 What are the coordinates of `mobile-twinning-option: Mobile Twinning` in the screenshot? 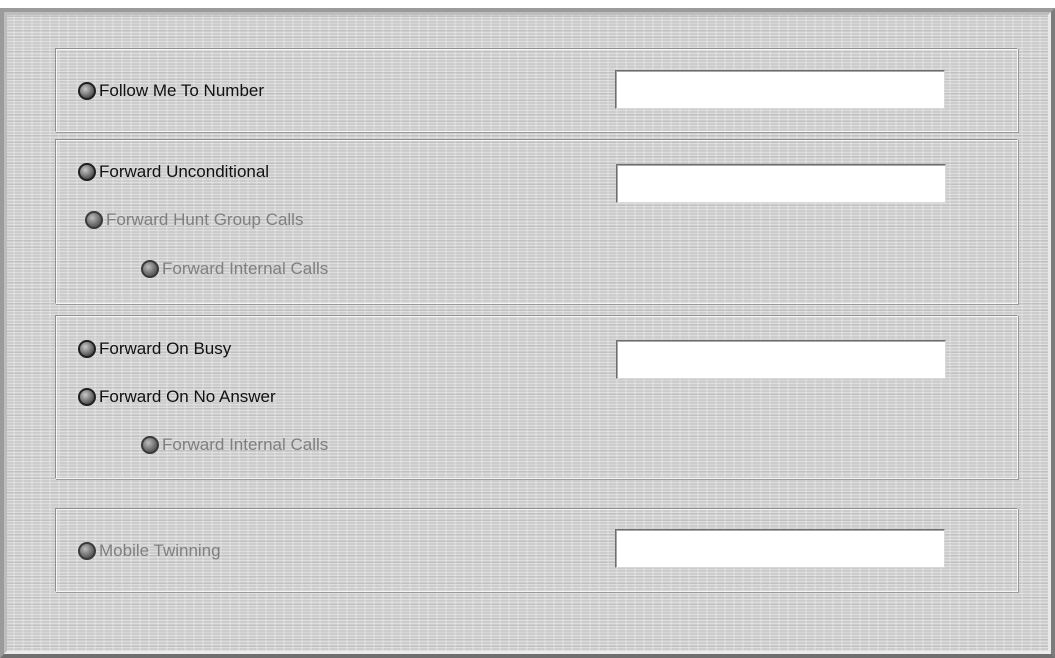 It's located at (149, 551).